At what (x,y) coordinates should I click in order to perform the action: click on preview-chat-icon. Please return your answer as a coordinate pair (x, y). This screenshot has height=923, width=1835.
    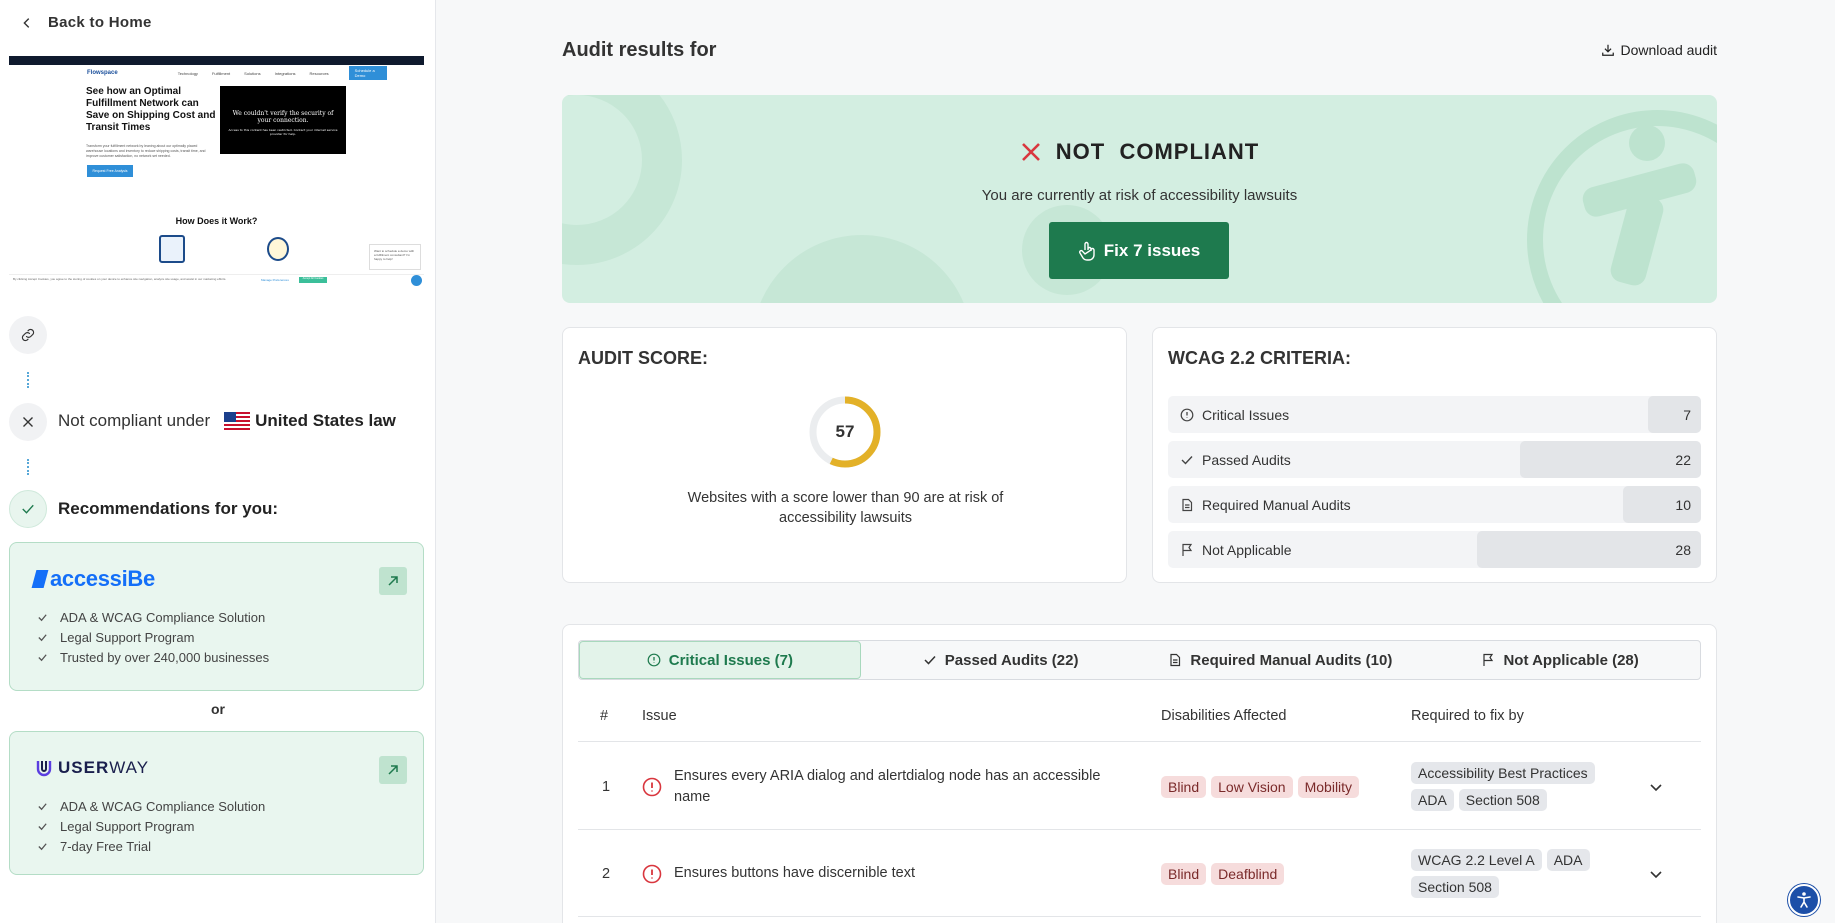
    Looking at the image, I should click on (416, 280).